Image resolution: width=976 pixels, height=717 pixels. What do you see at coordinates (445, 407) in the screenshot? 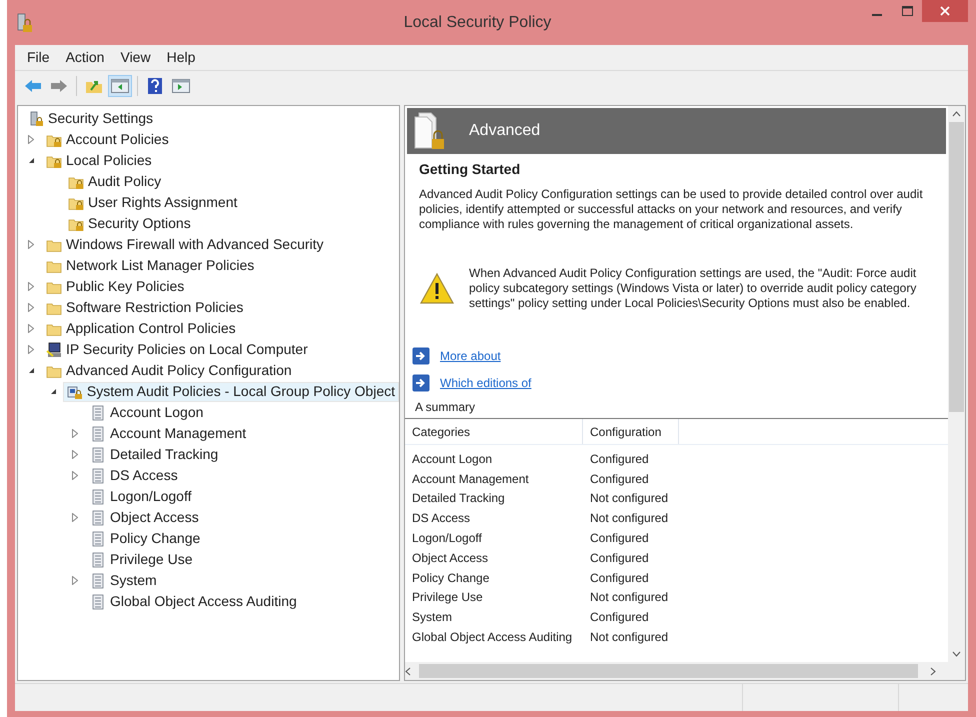
I see `summary-label: A summary` at bounding box center [445, 407].